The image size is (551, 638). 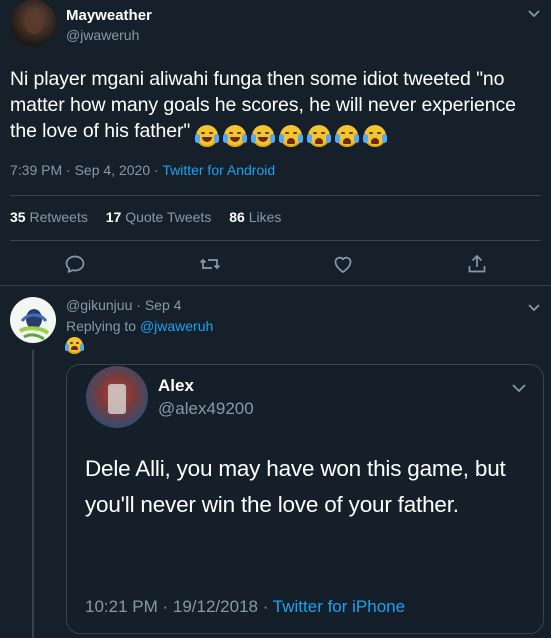 I want to click on replying-to: Replying to @jwaweruh, so click(x=140, y=326).